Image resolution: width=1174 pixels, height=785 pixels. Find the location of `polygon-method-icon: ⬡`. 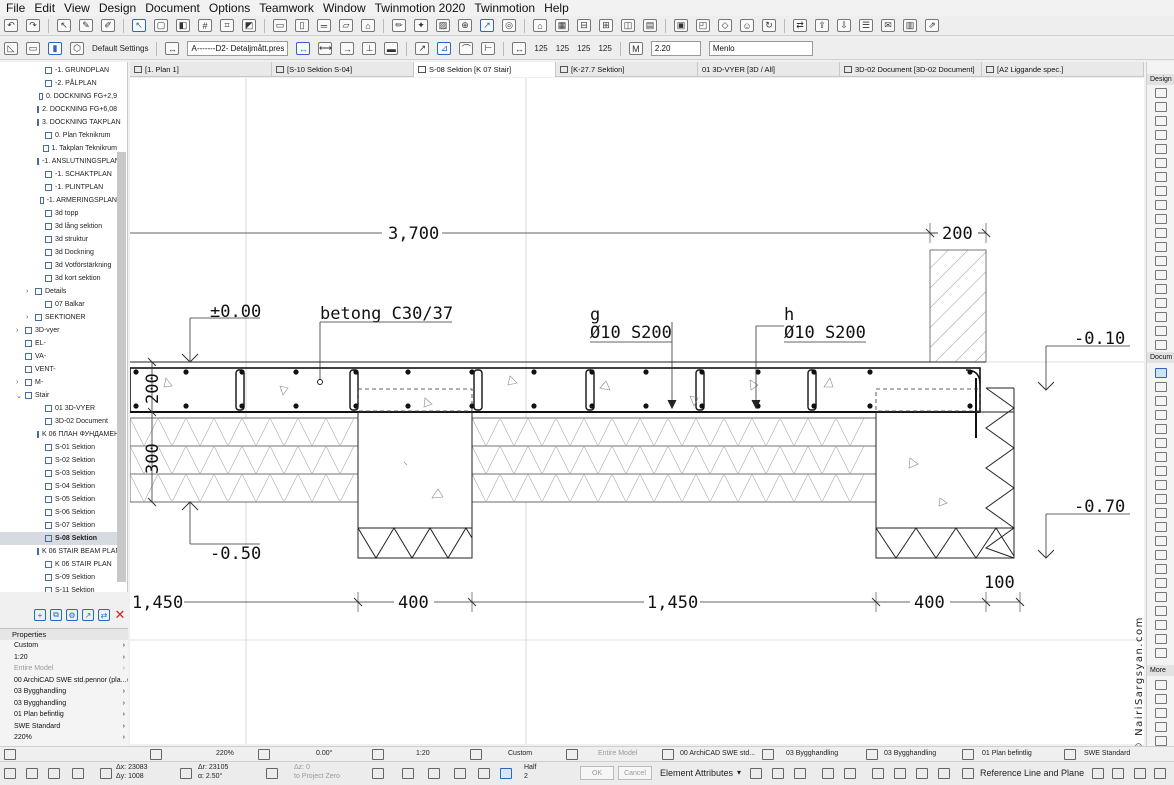

polygon-method-icon: ⬡ is located at coordinates (77, 48).